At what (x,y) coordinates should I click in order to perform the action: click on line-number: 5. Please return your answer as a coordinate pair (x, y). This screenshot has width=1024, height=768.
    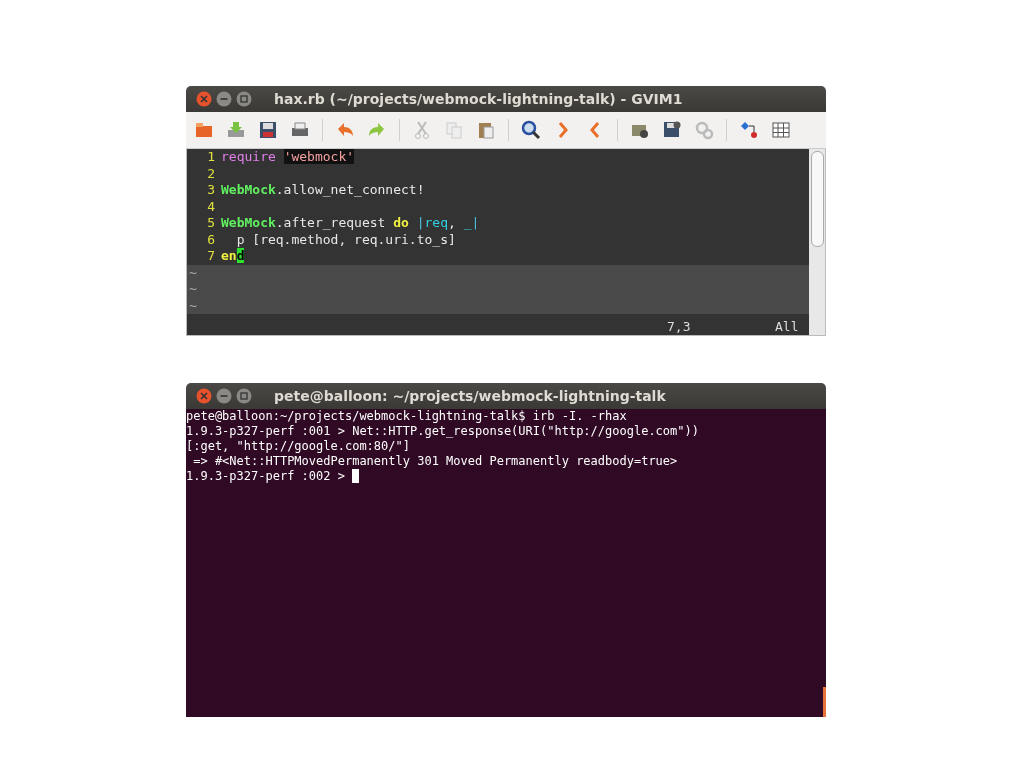
    Looking at the image, I should click on (211, 223).